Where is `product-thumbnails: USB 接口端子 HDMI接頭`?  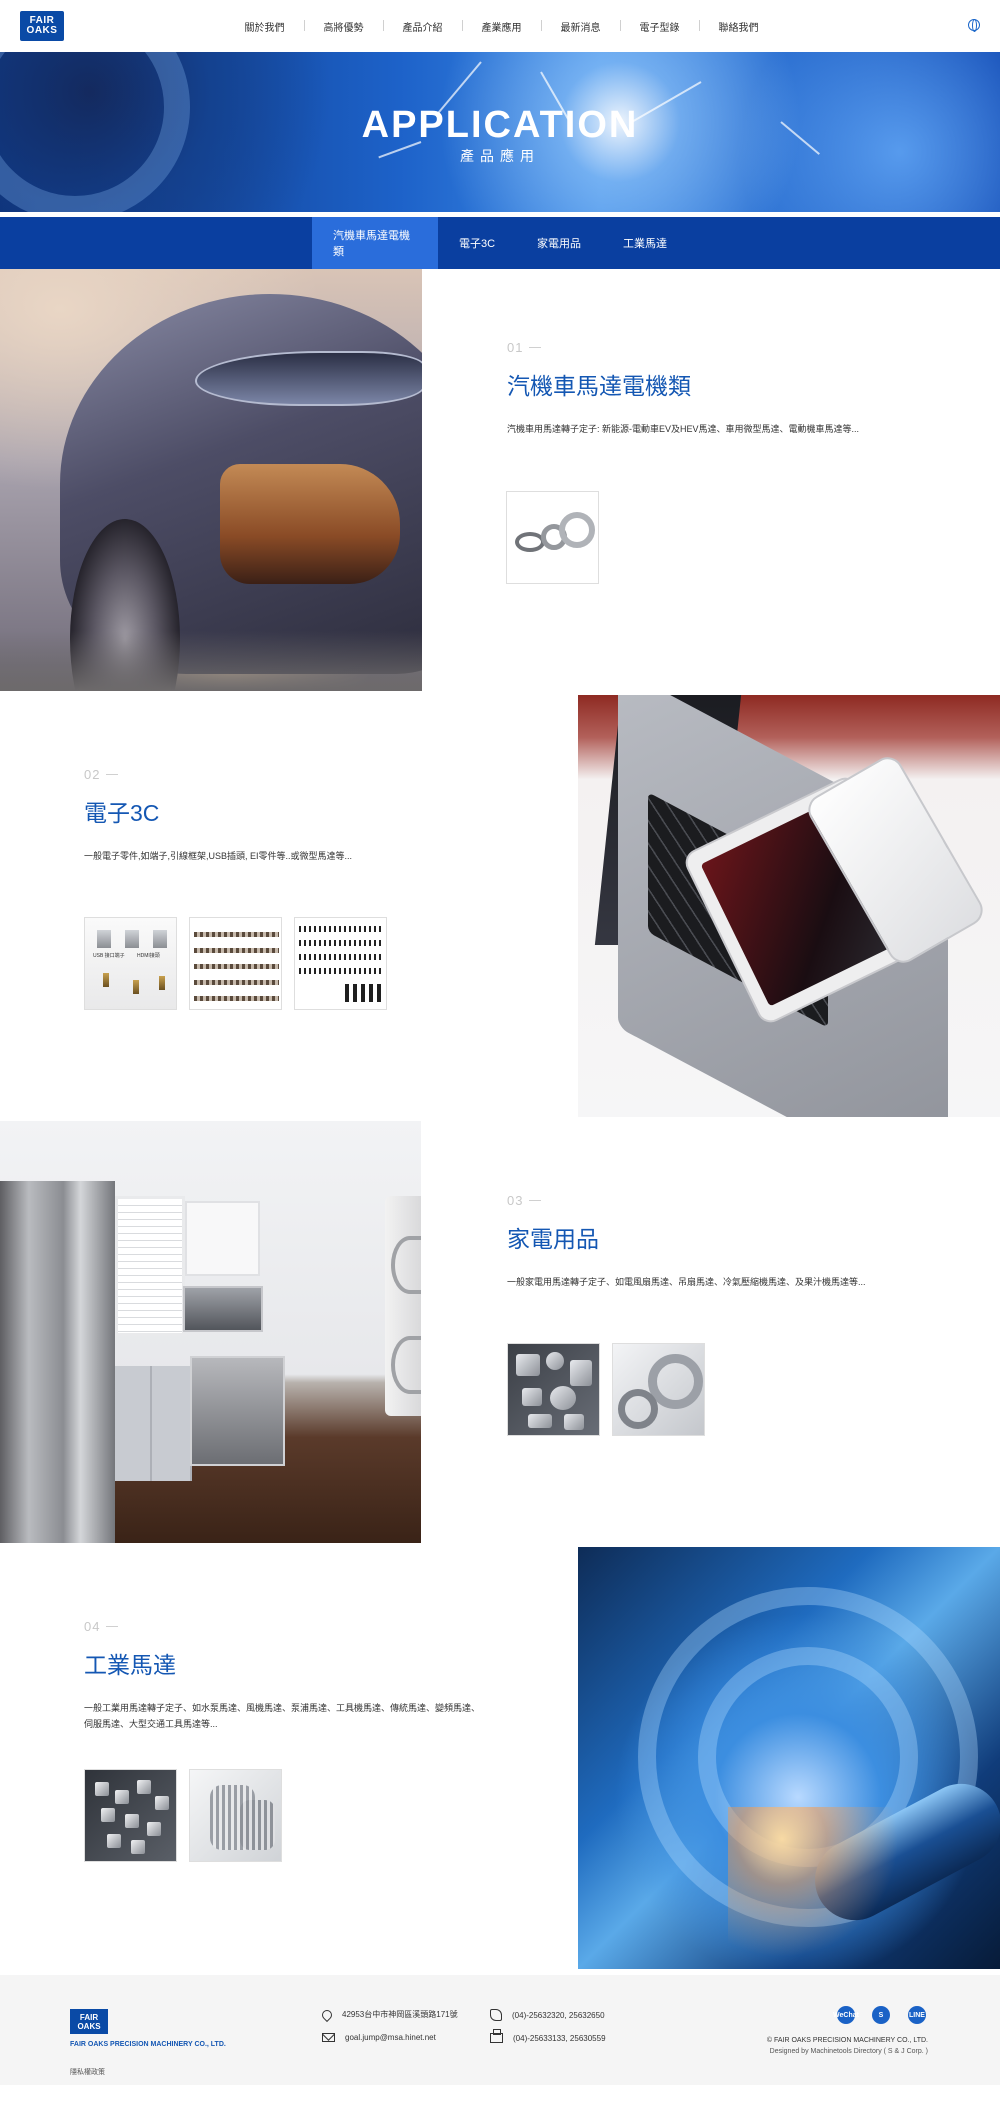 product-thumbnails: USB 接口端子 HDMI接頭 is located at coordinates (235, 963).